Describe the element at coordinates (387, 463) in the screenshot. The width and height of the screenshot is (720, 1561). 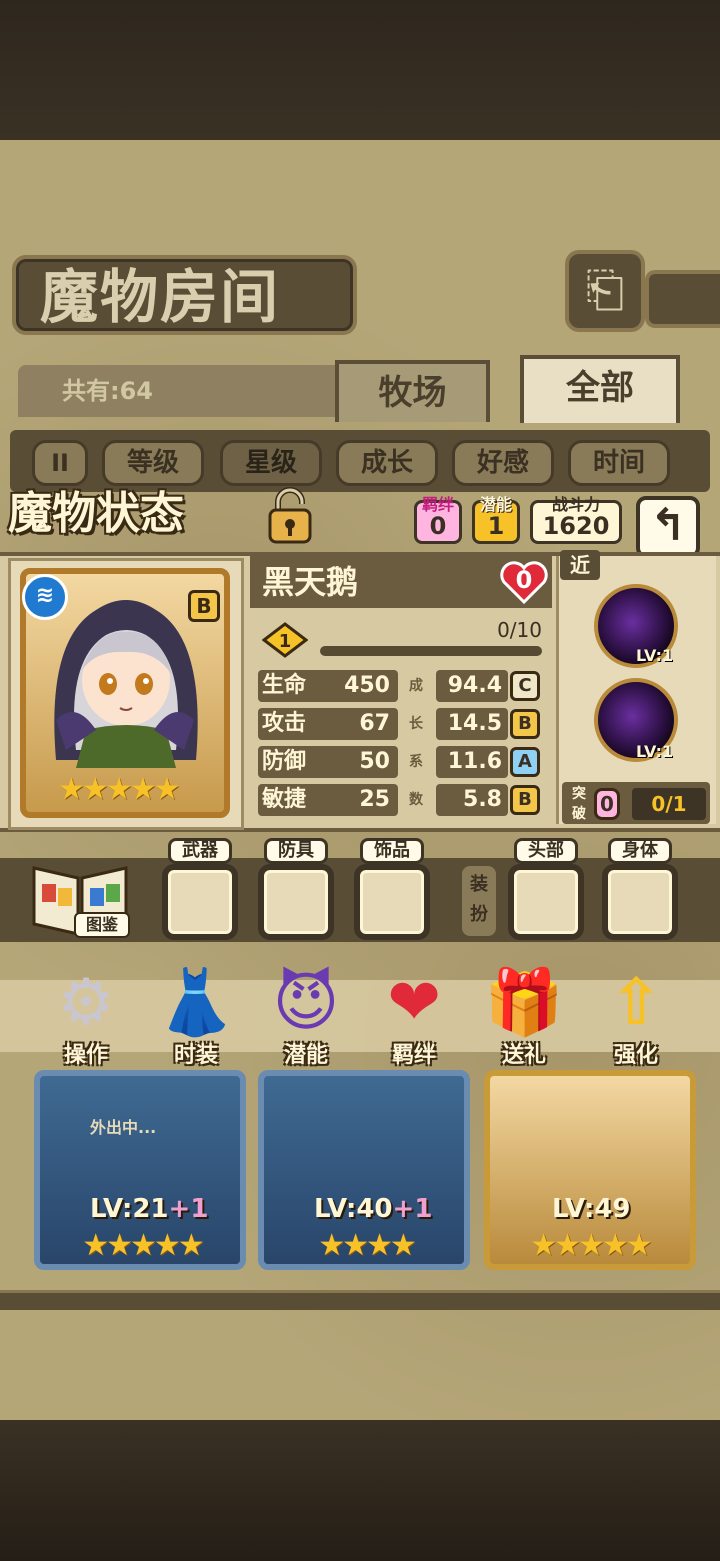
I see `sort-growth-button: 成长` at that location.